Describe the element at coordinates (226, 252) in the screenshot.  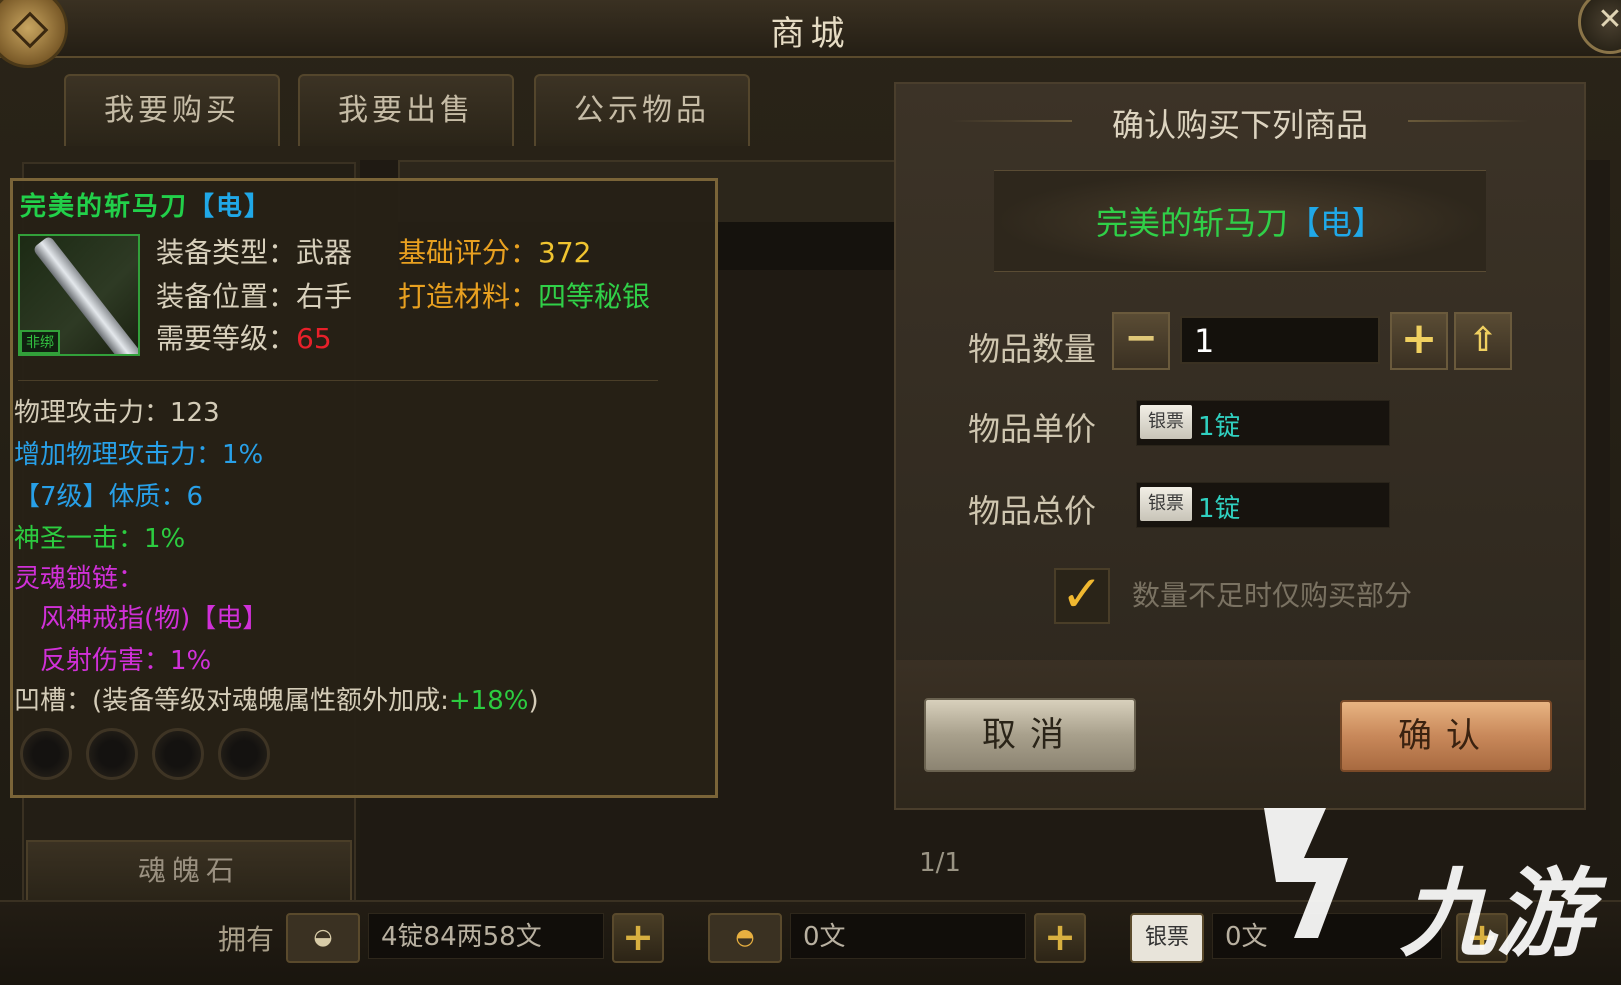
I see `equip-type-label: 装备类型：` at that location.